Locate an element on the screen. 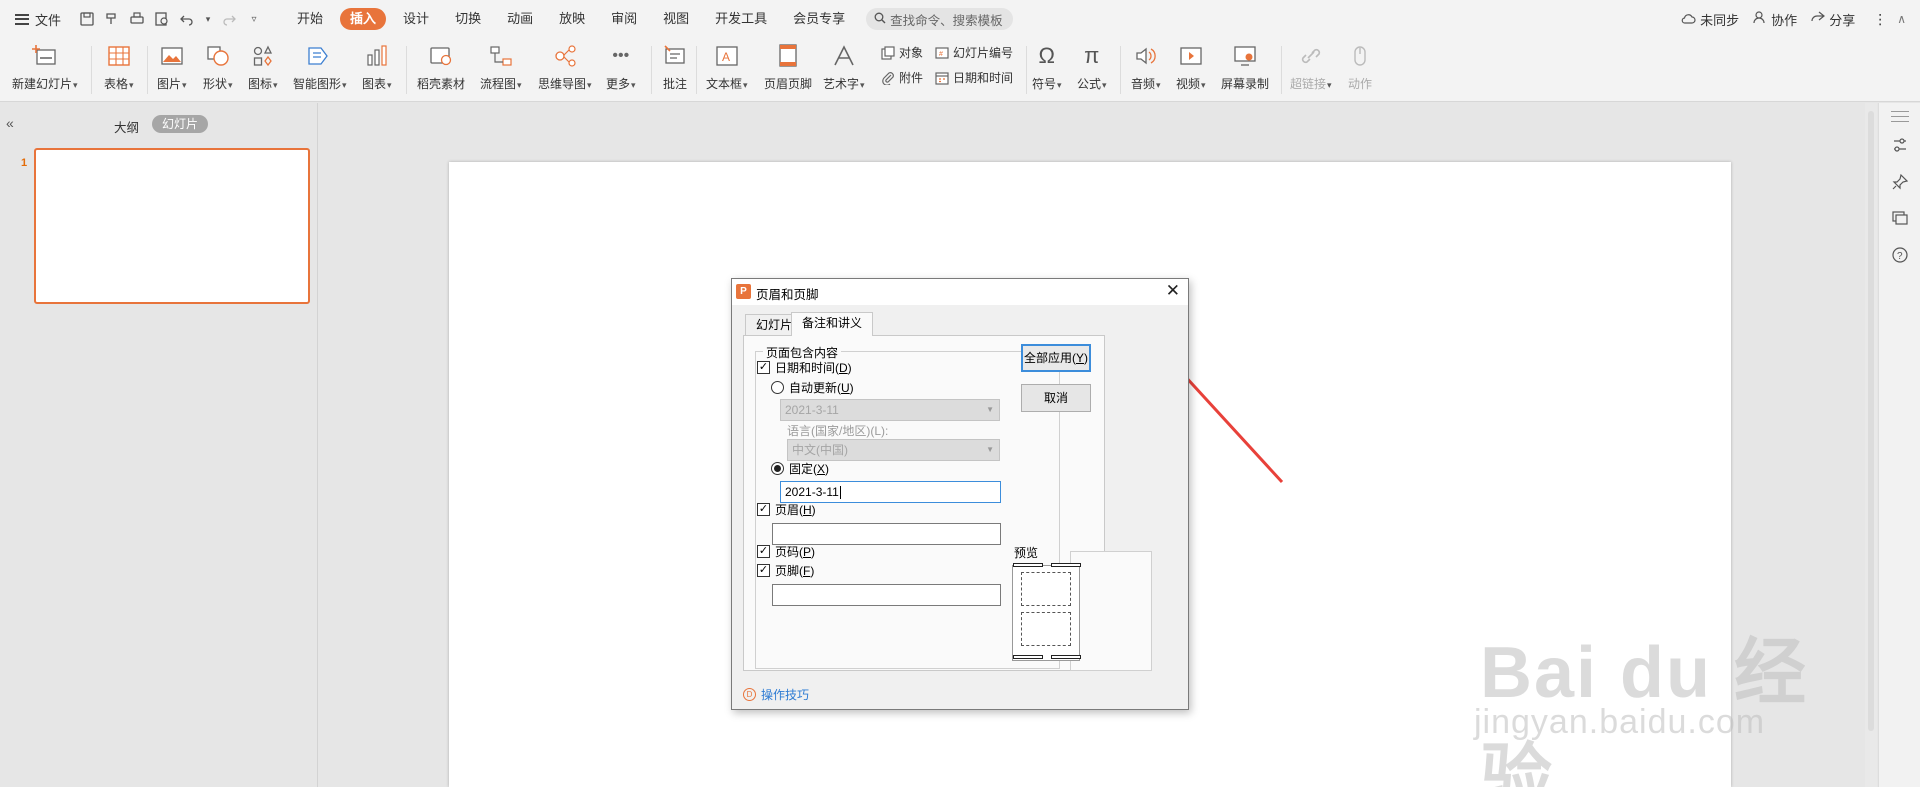 This screenshot has width=1920, height=787. undo-icon is located at coordinates (187, 19).